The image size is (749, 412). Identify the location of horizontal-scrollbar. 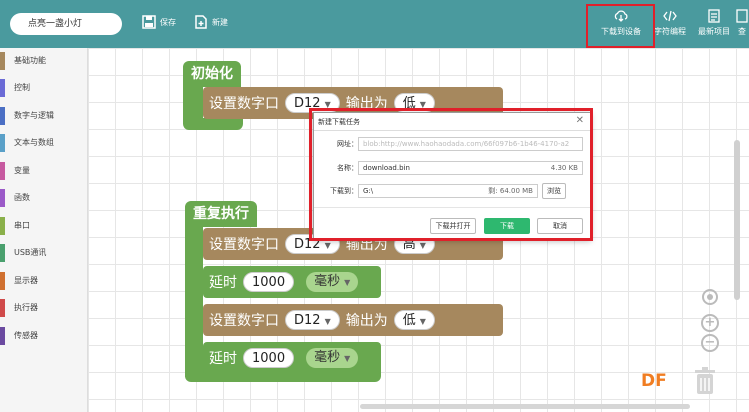
(525, 406).